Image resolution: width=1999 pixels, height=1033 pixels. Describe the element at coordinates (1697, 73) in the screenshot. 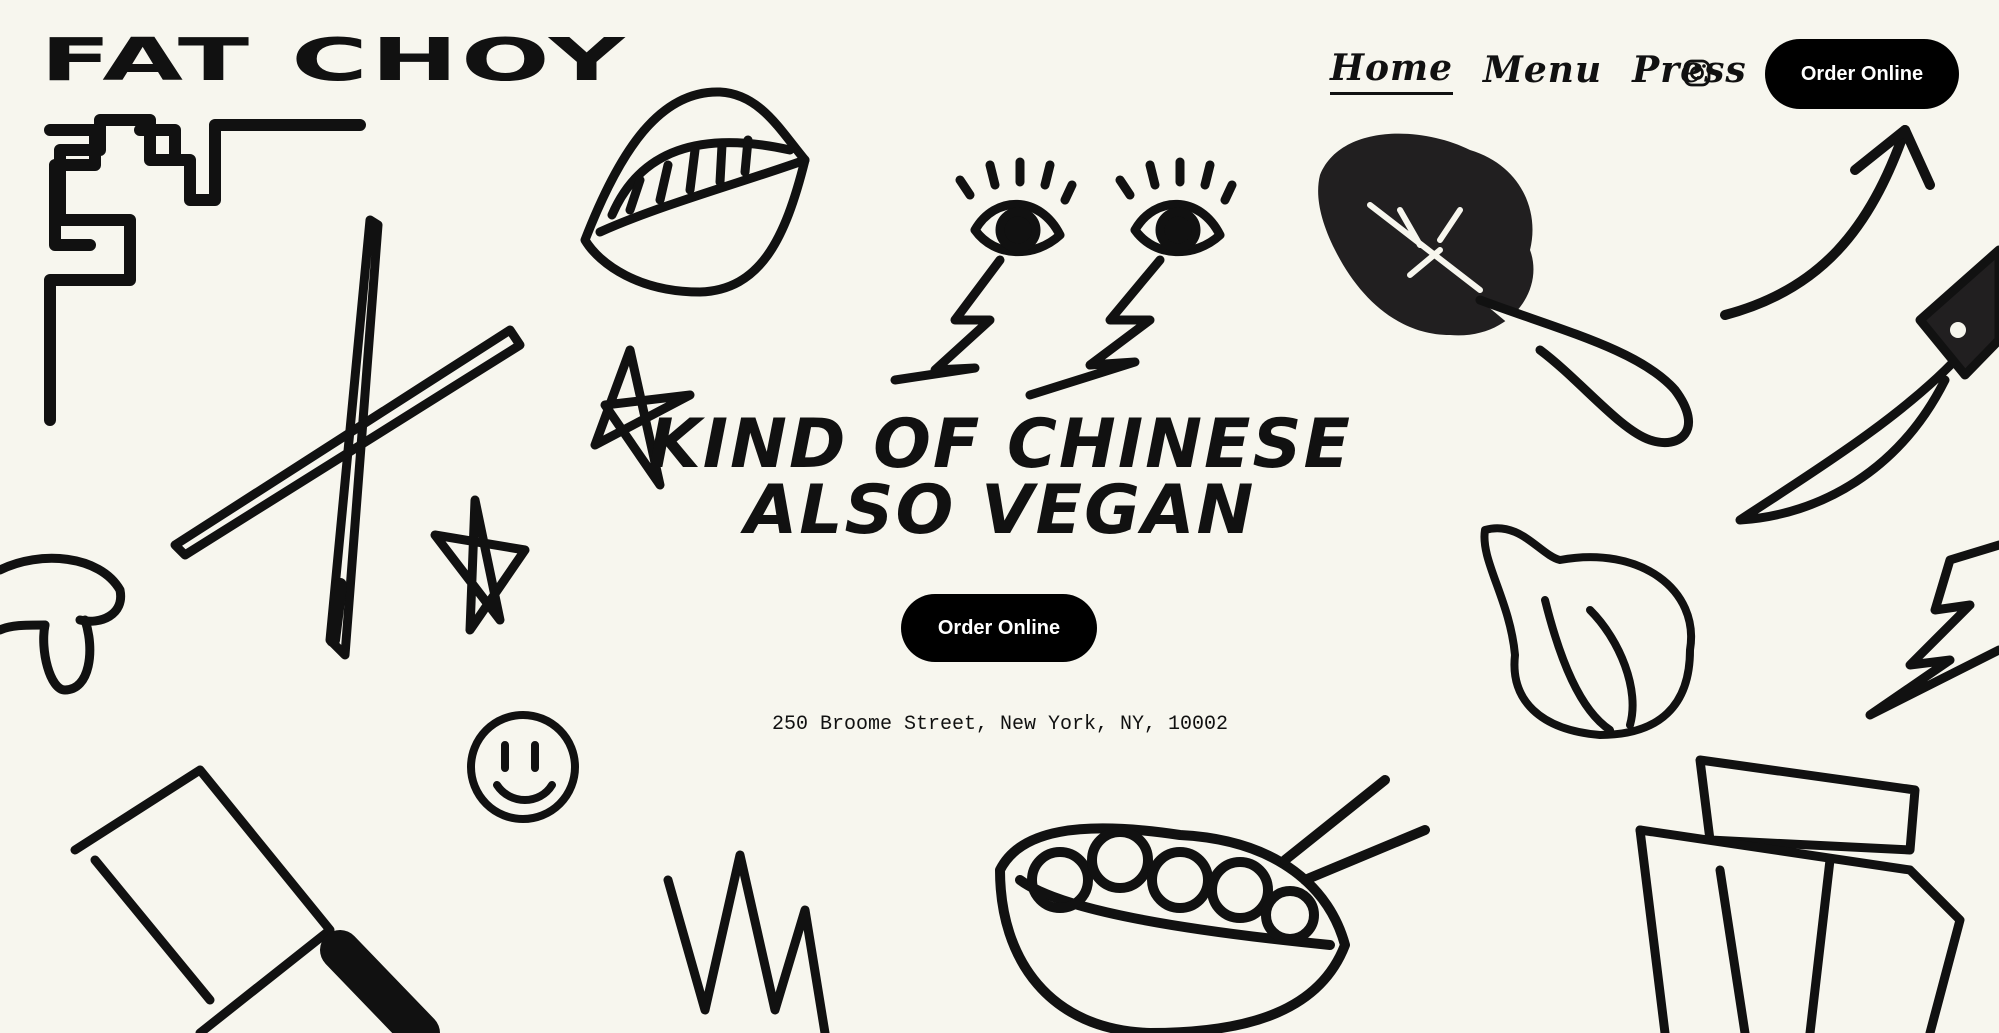

I see `instagram-icon` at that location.